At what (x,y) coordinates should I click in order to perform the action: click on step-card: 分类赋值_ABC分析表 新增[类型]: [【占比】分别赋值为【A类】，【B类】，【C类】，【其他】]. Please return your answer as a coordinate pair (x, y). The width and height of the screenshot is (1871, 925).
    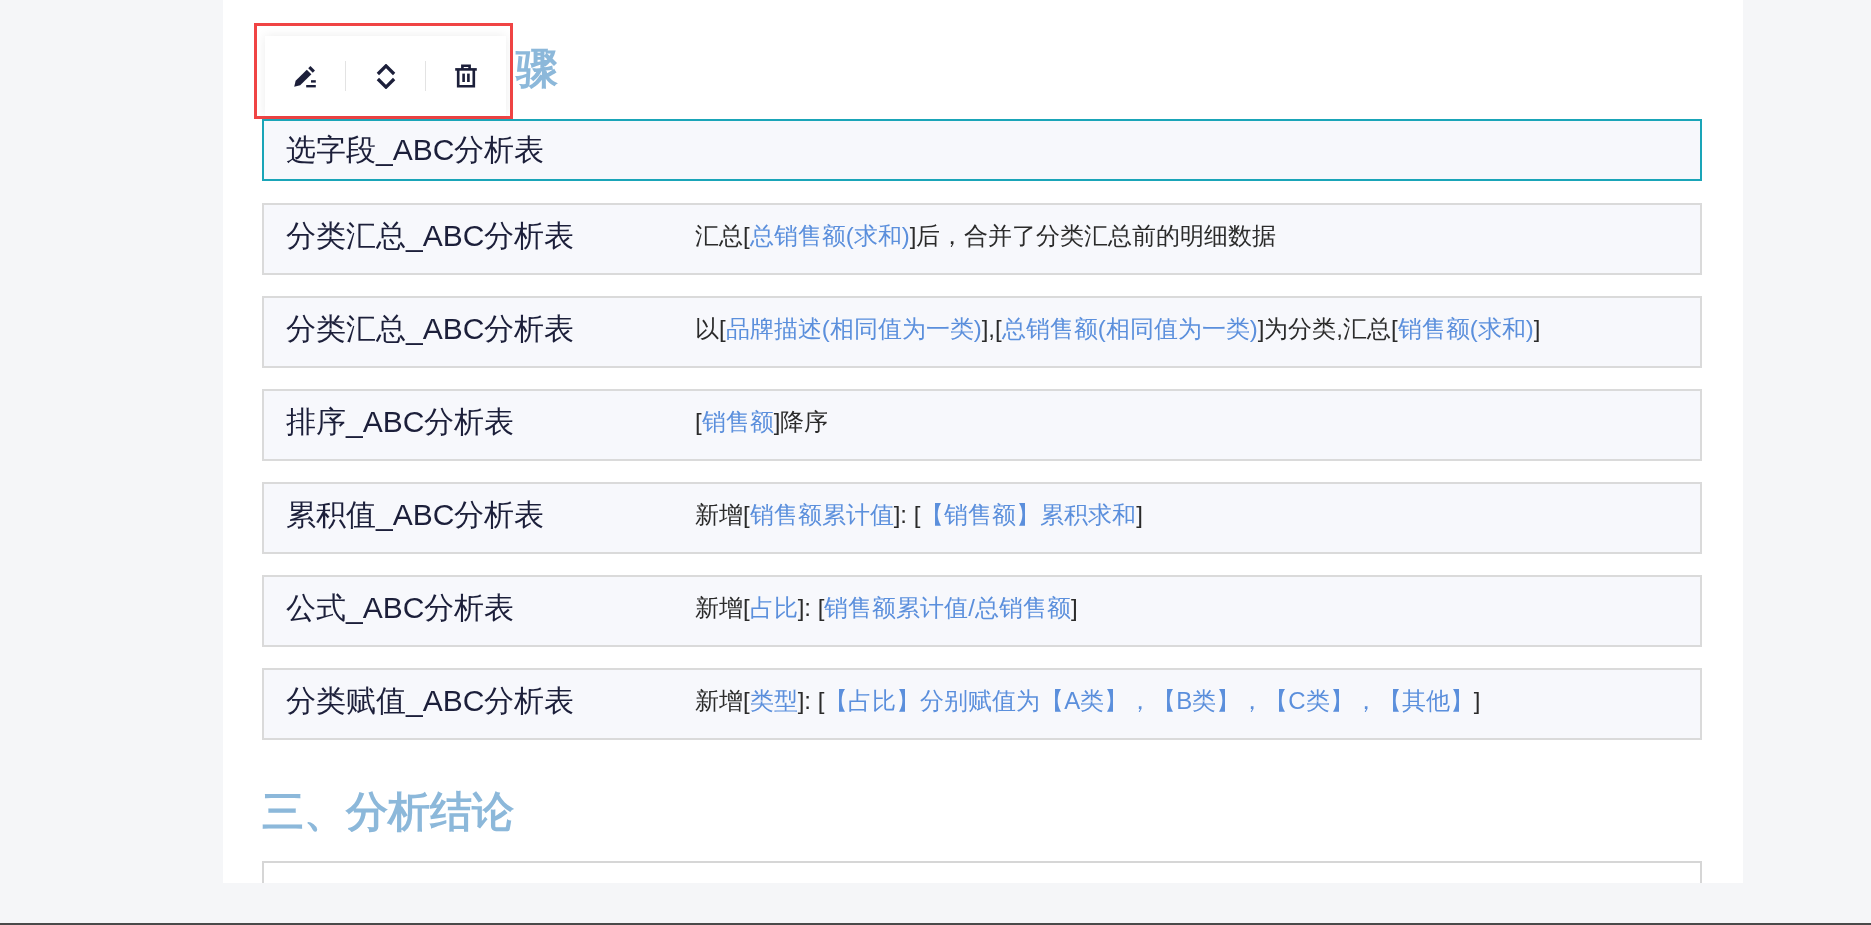
    Looking at the image, I should click on (982, 704).